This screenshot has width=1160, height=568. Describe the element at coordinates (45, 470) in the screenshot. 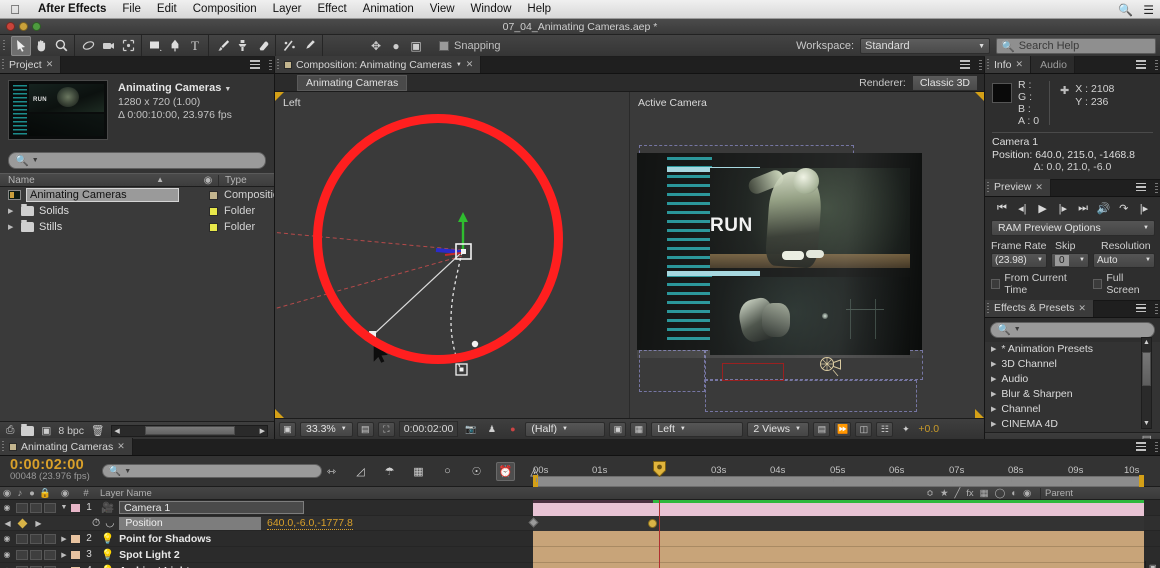

I see `timeline-time-display: 0:00:02:00 00048 (23.976 fps)` at that location.